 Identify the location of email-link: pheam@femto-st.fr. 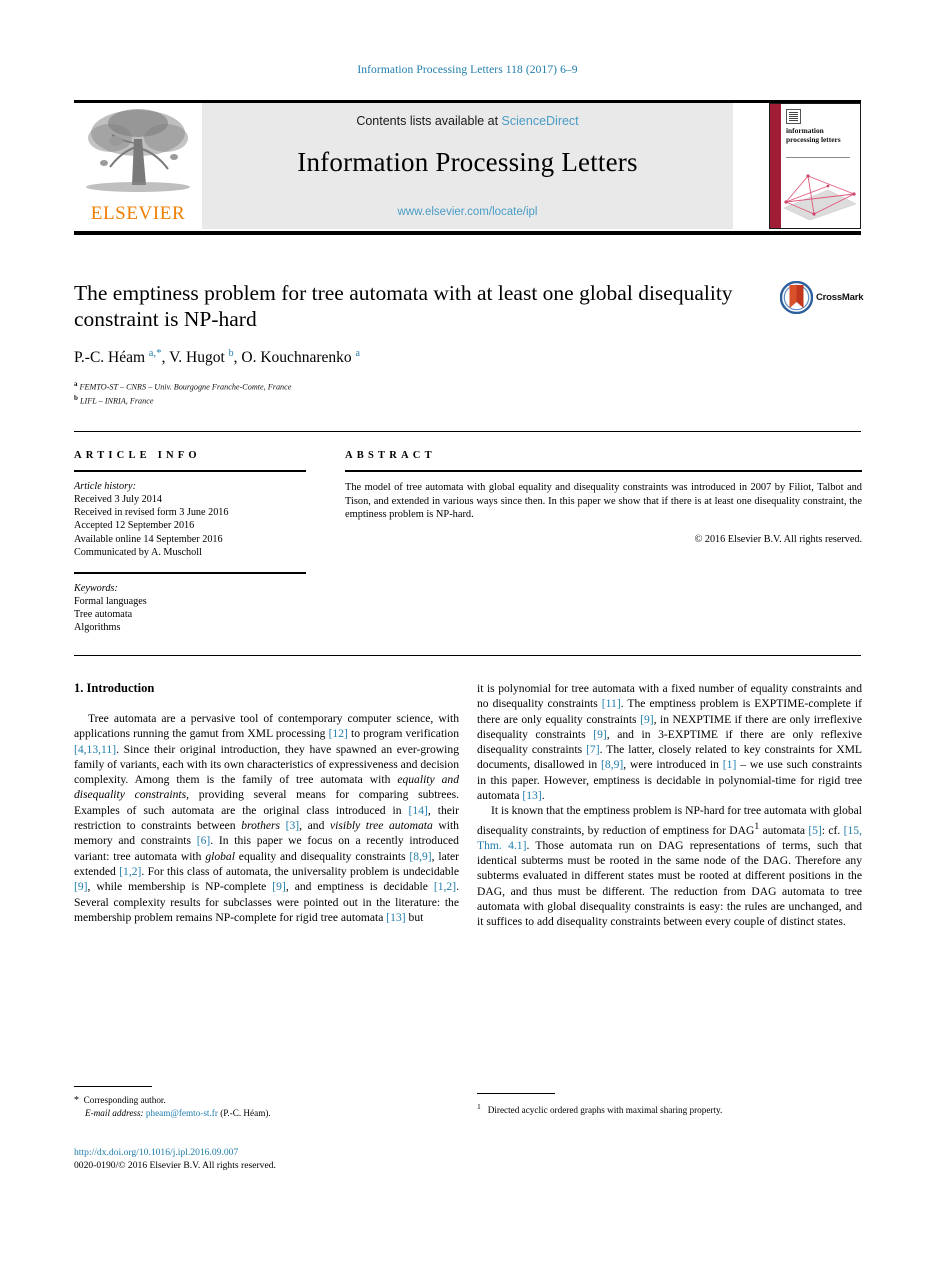
(182, 1113).